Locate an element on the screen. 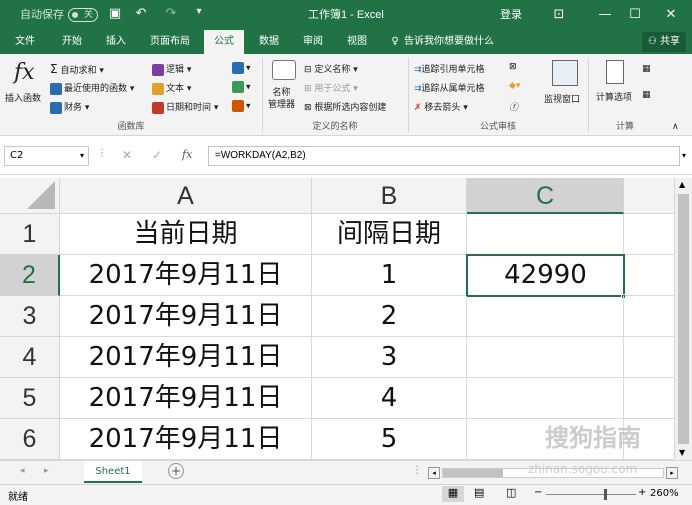  datetime-button: 日期和时间 ▾ is located at coordinates (185, 107).